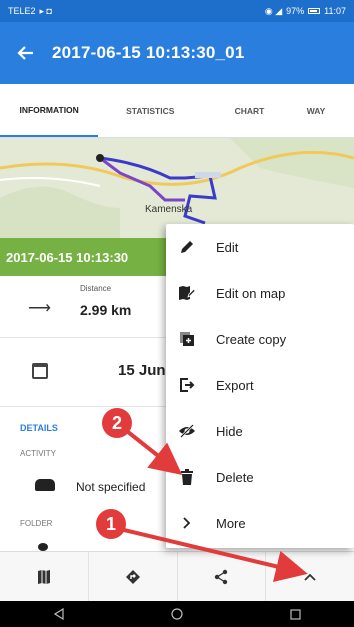  I want to click on menu-item-label: Delete, so click(235, 477).